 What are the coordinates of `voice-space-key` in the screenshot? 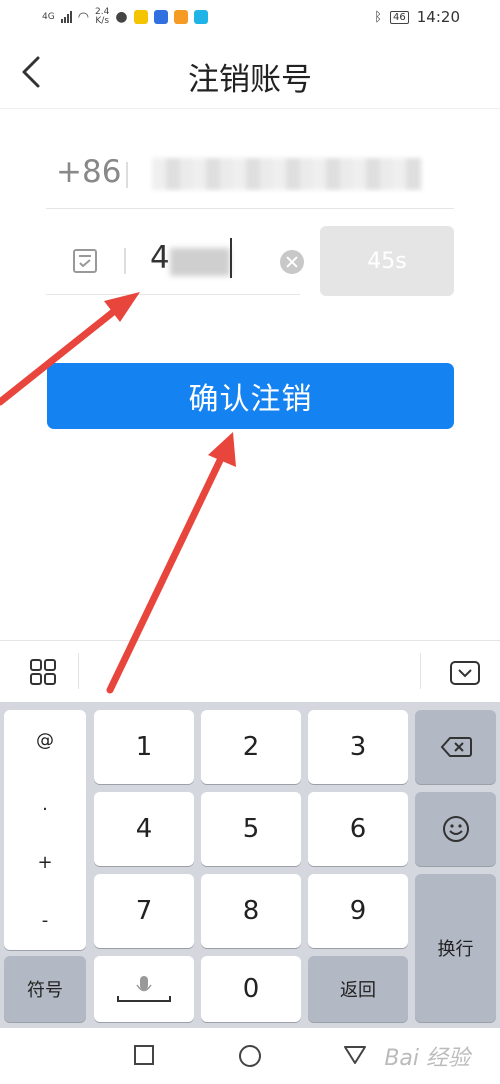 It's located at (144, 989).